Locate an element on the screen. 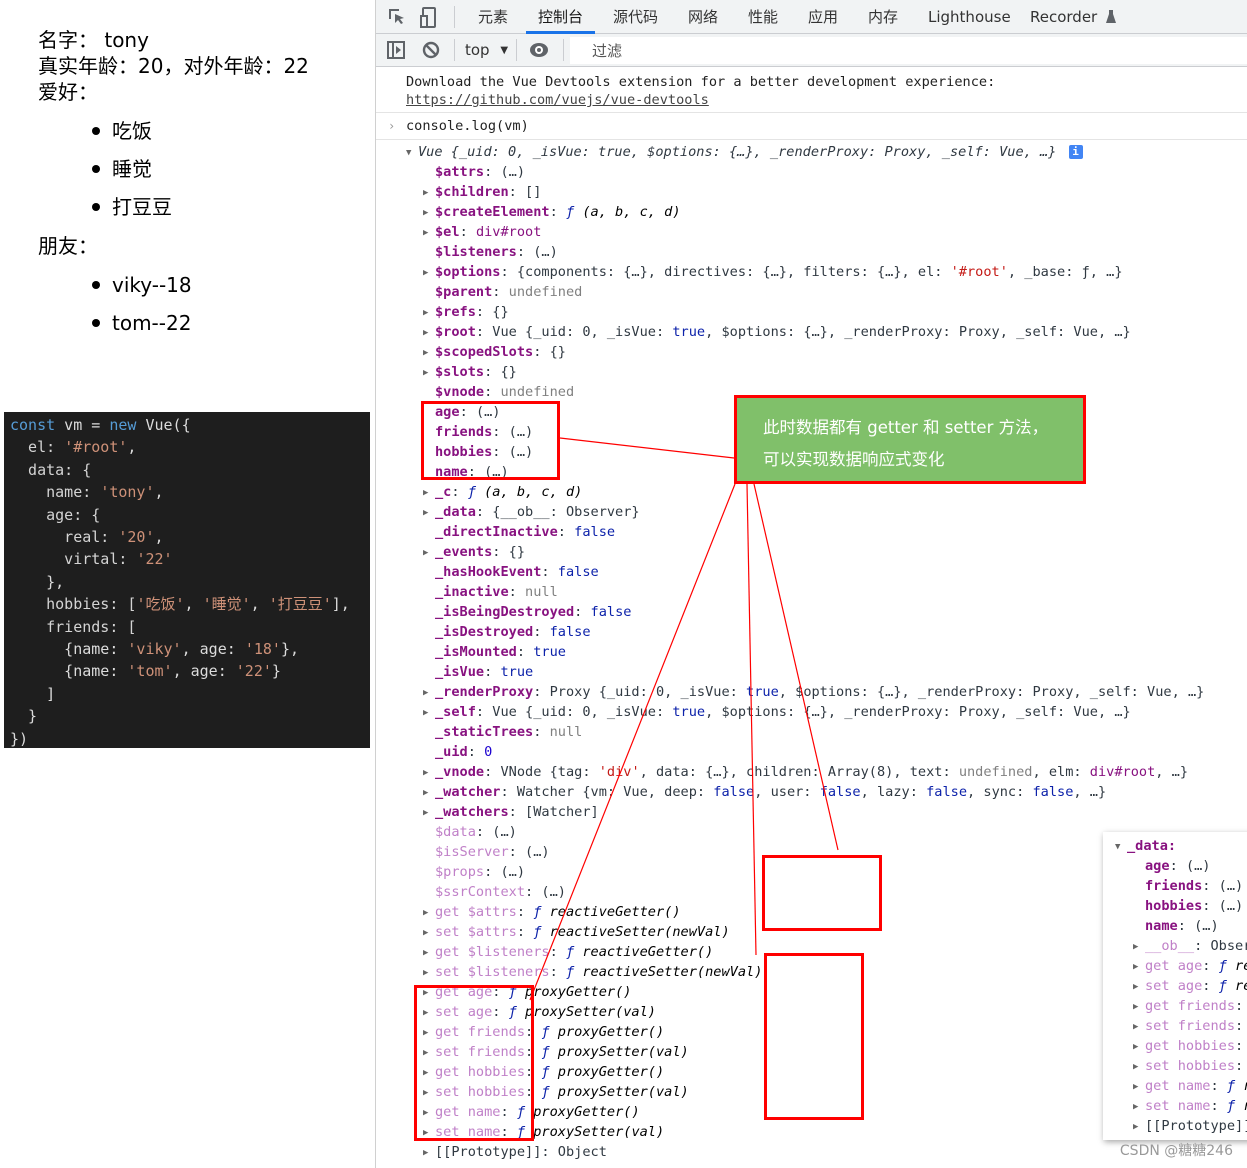  property-row: ▶get name: ƒ reactiveGetter() is located at coordinates (1190, 1086).